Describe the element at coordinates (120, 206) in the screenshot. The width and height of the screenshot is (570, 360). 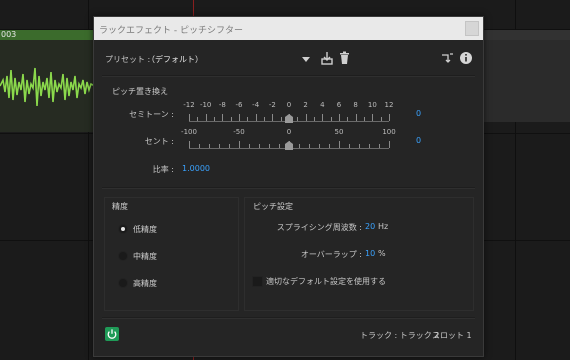
I see `section-title-precision: 精度` at that location.